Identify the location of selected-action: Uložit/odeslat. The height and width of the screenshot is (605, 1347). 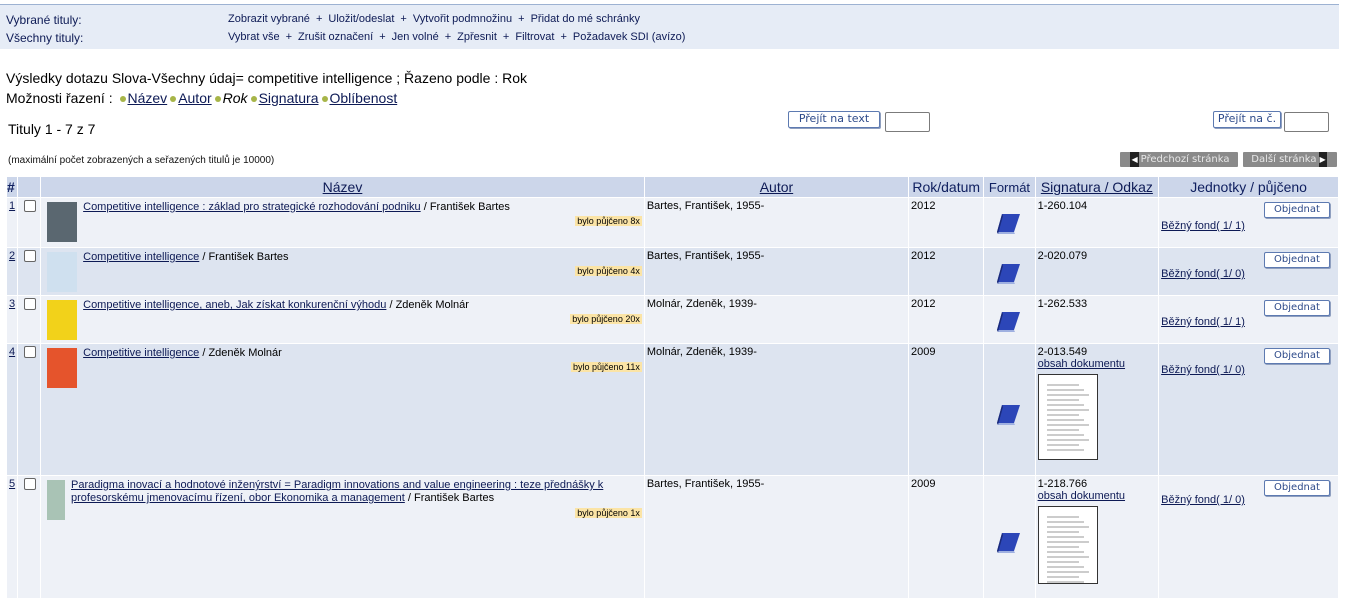
(361, 19).